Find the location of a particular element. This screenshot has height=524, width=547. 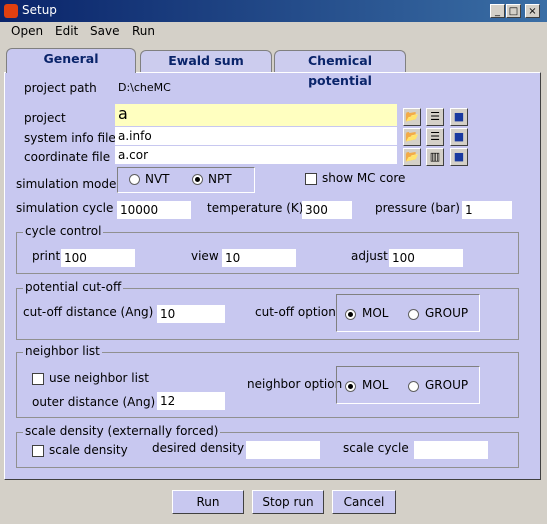

title-bar is located at coordinates (273, 11).